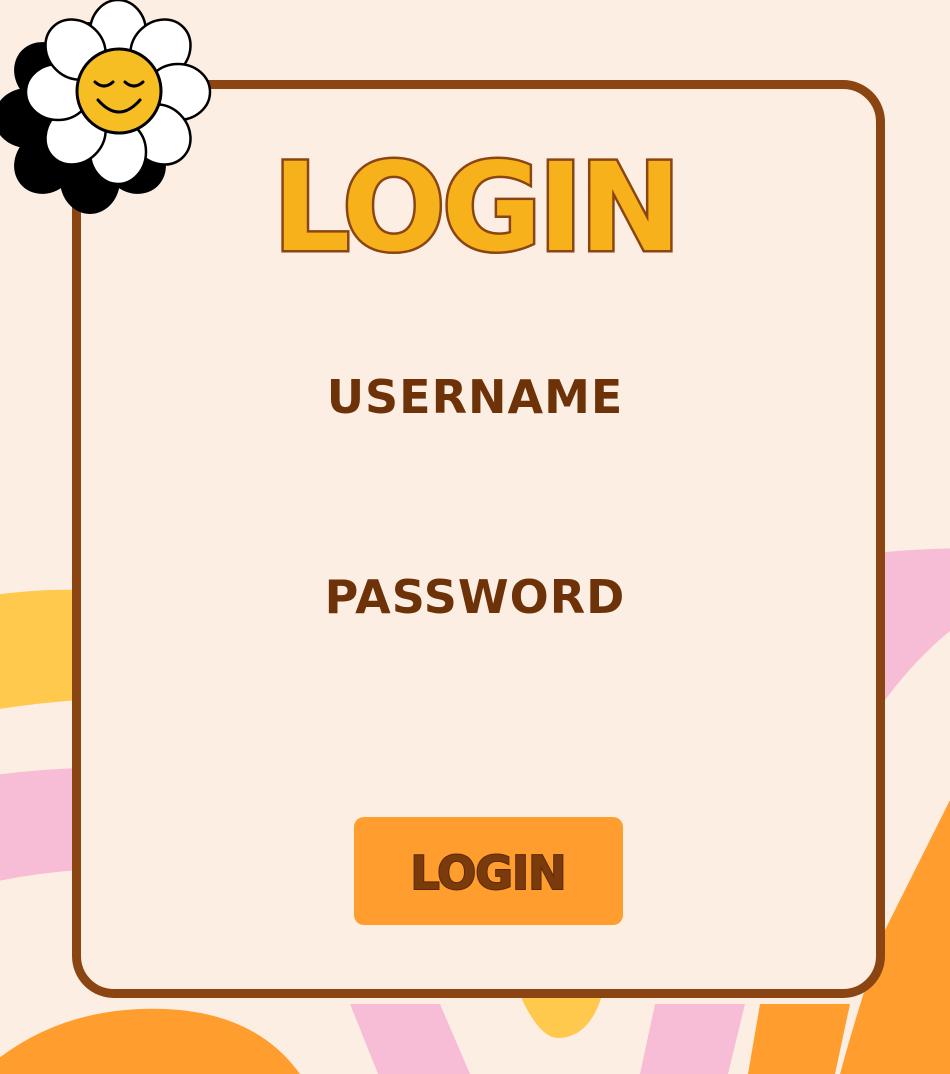 The width and height of the screenshot is (950, 1074). What do you see at coordinates (475, 397) in the screenshot?
I see `username-label: USERNAME` at bounding box center [475, 397].